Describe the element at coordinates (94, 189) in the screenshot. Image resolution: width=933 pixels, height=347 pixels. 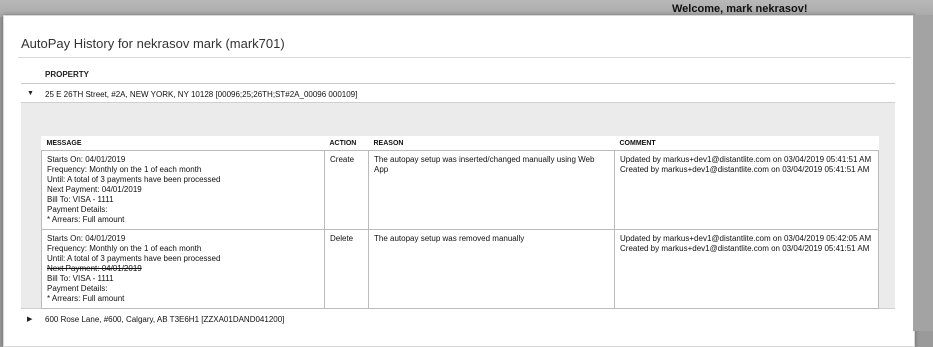
I see `next-payment-text: Next Payment: 04/01/2019` at that location.